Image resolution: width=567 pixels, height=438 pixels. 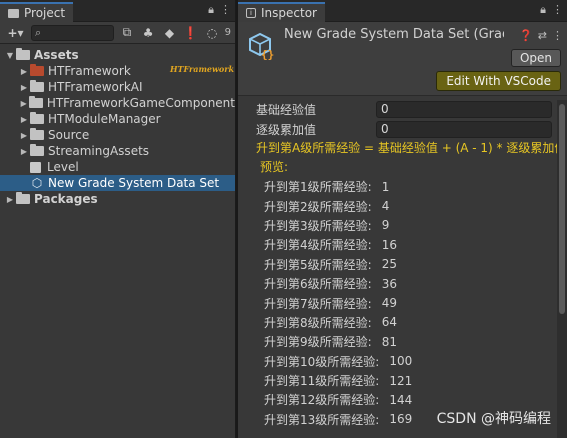 I want to click on level-row: 升到第4级所需经验: 16, so click(x=330, y=245).